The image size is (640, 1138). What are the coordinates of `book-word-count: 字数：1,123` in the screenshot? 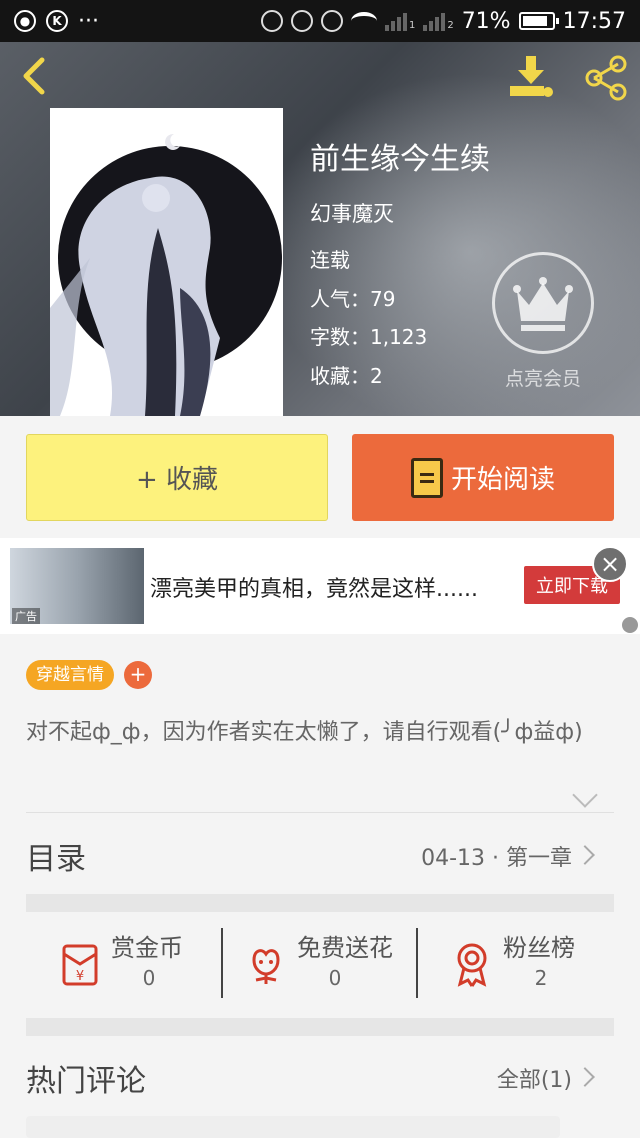 It's located at (369, 337).